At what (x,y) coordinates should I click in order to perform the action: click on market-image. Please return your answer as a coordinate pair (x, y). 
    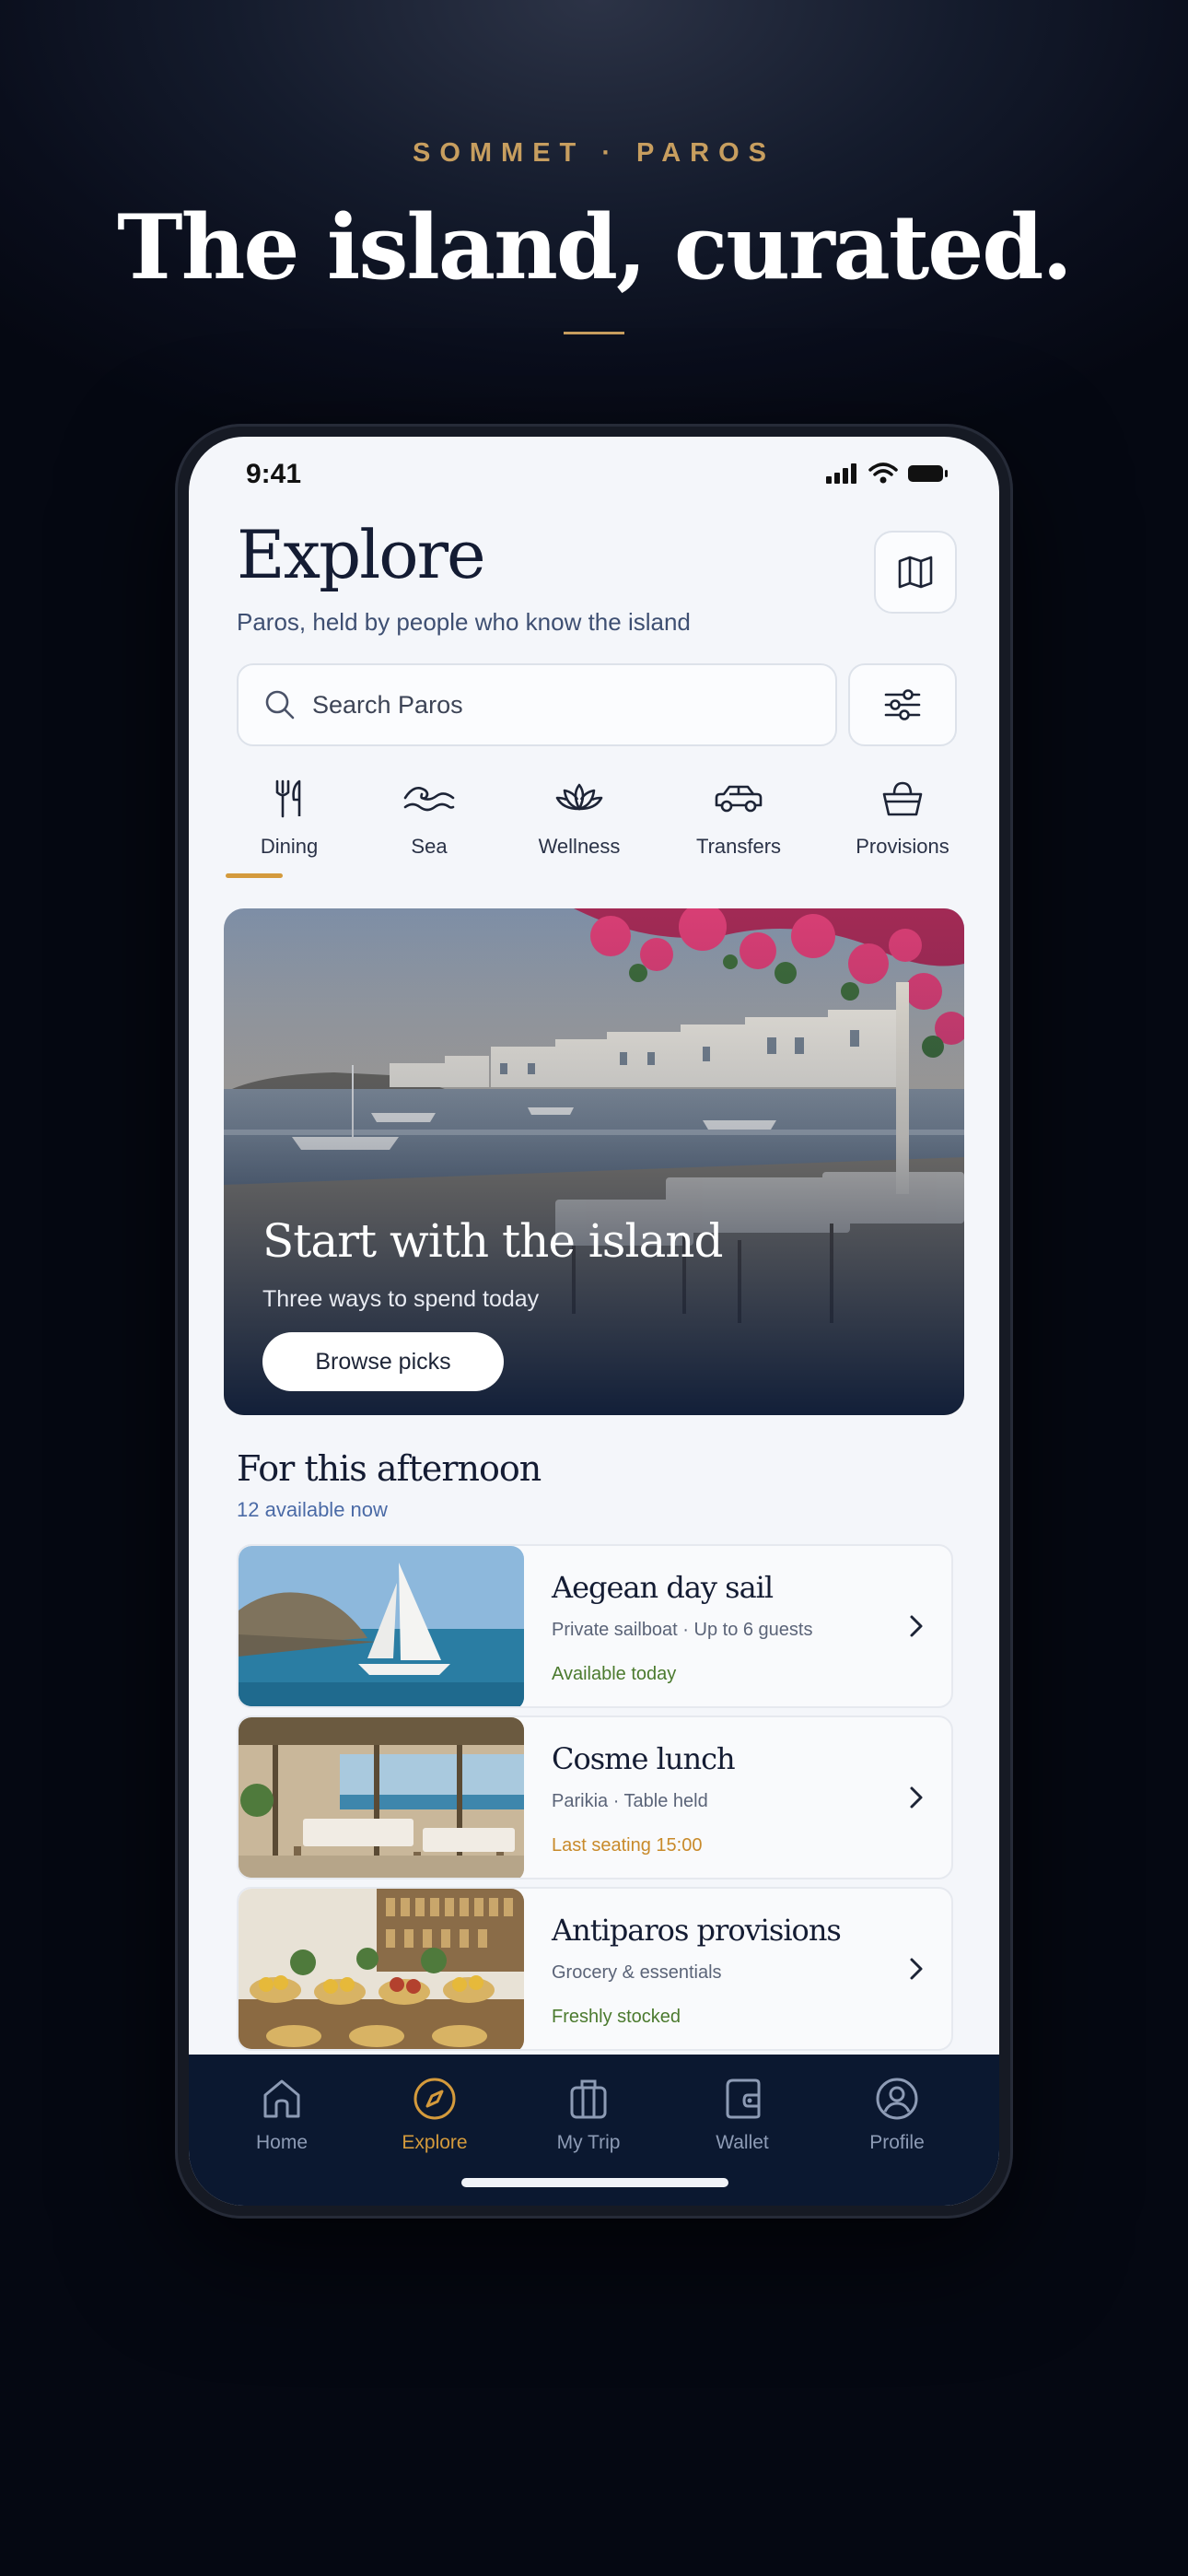
    Looking at the image, I should click on (381, 1969).